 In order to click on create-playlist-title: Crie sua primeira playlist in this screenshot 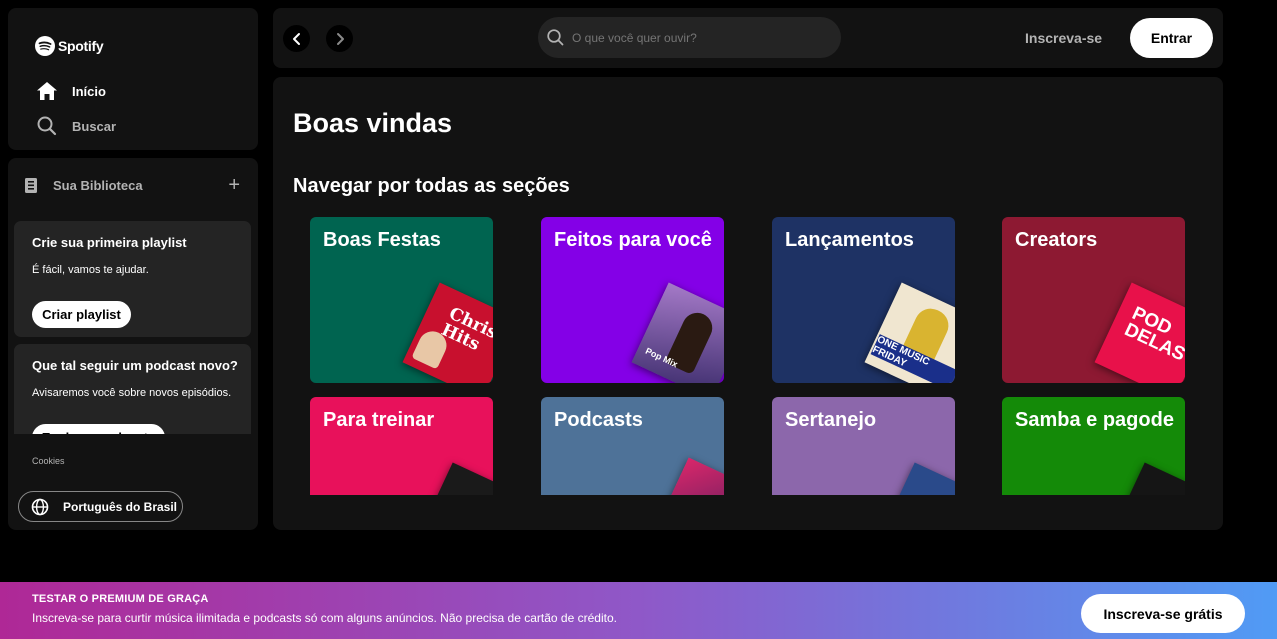, I will do `click(109, 242)`.